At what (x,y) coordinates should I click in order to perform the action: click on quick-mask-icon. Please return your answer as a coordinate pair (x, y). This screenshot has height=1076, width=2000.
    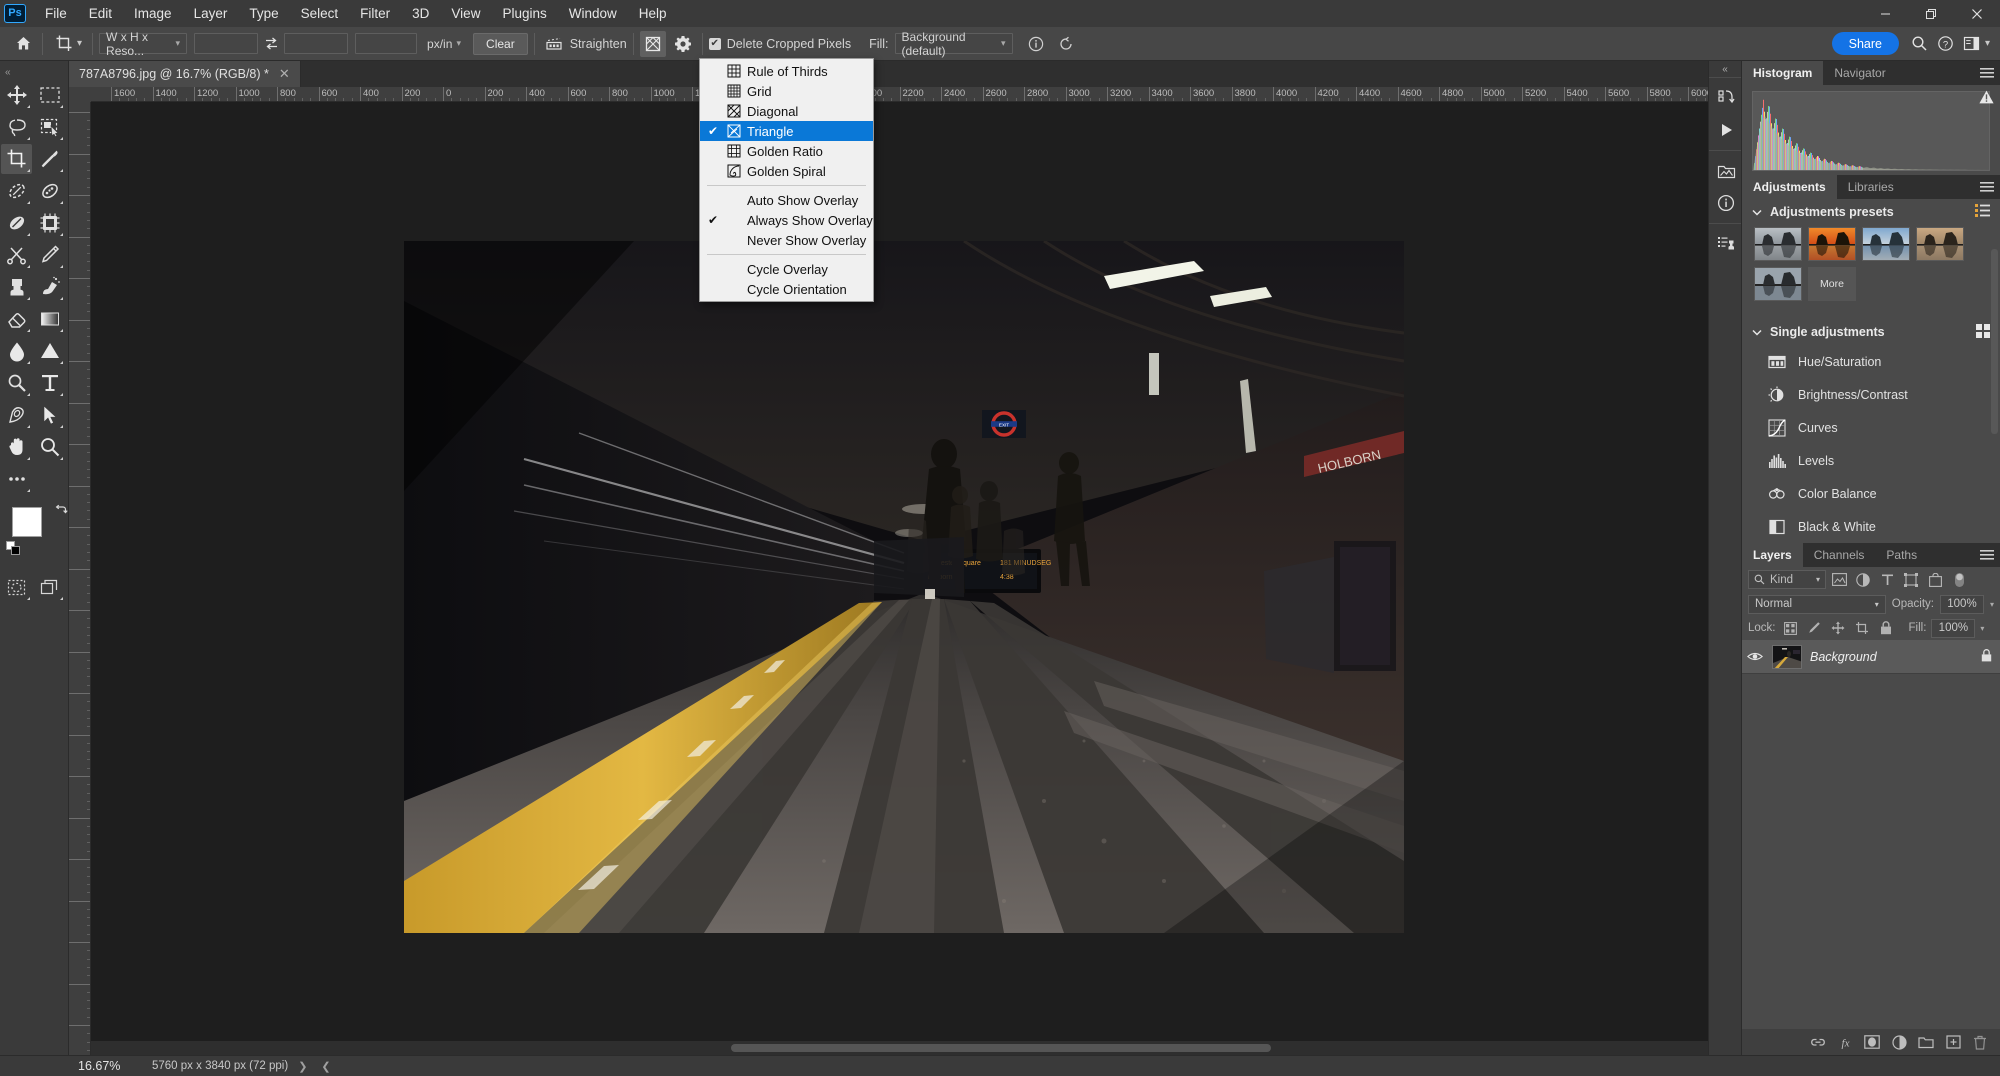
    Looking at the image, I should click on (16, 587).